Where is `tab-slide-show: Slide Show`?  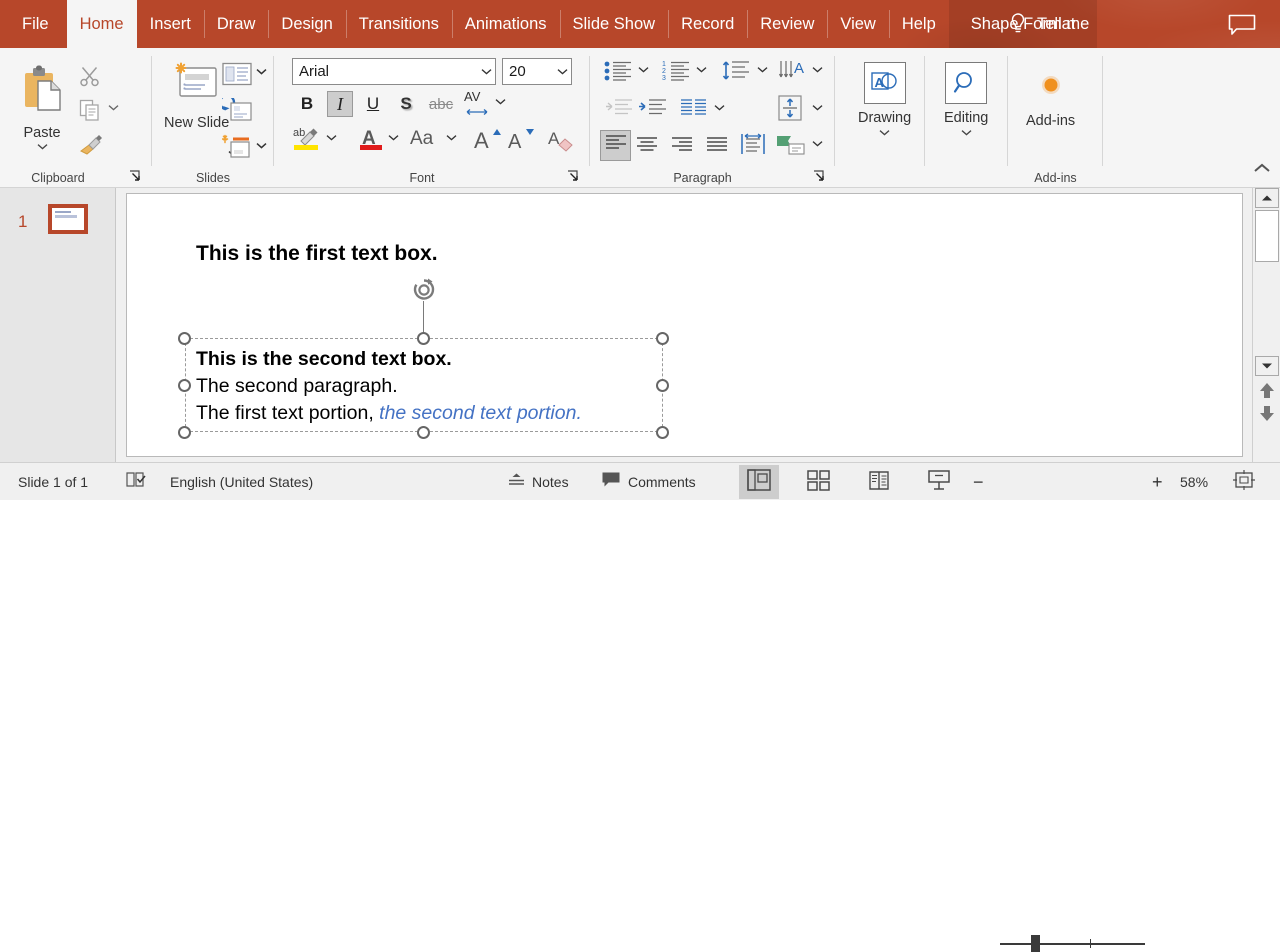 tab-slide-show: Slide Show is located at coordinates (614, 24).